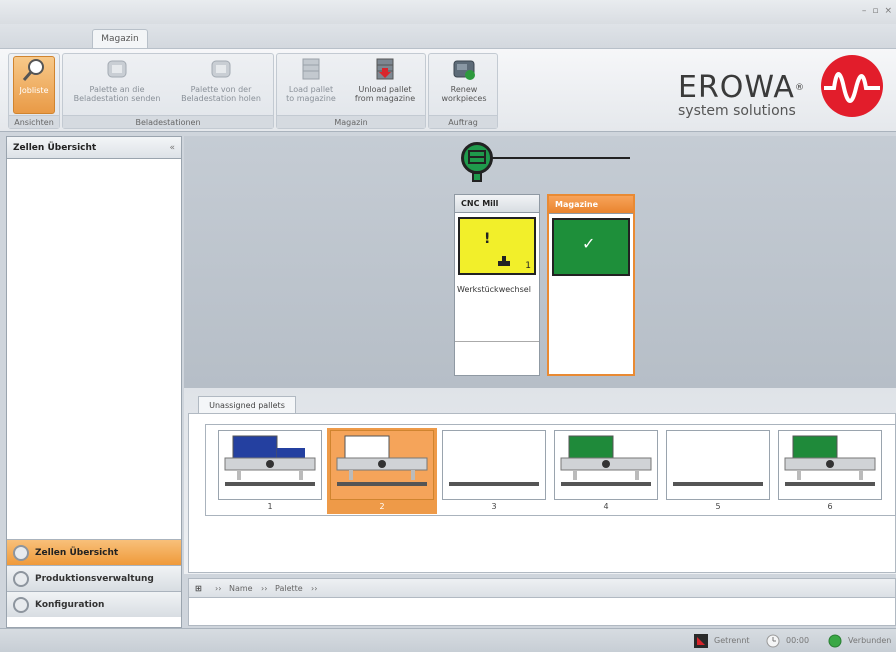 This screenshot has height=652, width=896. I want to click on nav-konfiguration: Konfiguration, so click(94, 604).